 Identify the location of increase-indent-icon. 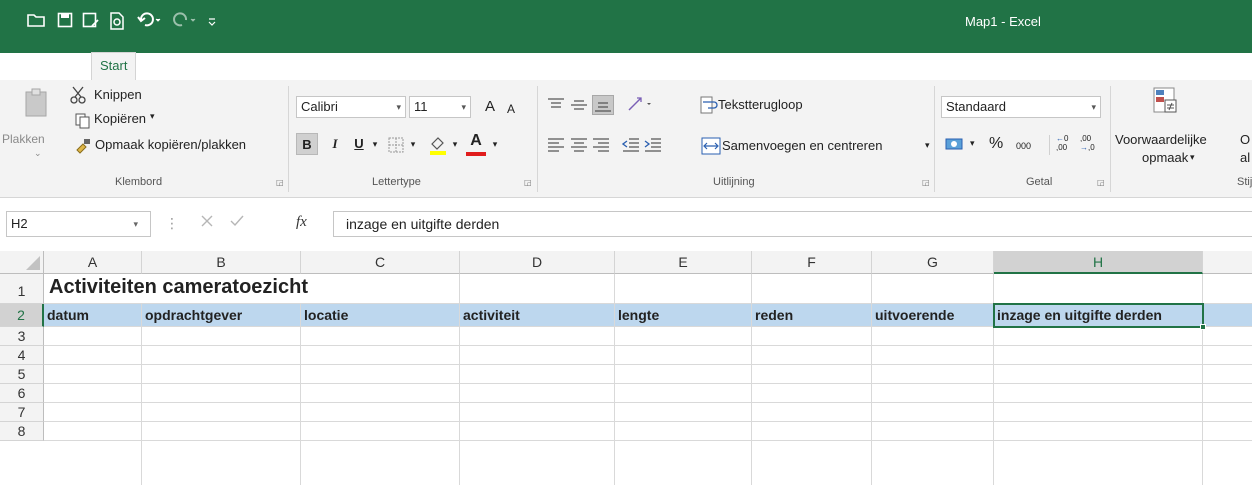
(653, 146).